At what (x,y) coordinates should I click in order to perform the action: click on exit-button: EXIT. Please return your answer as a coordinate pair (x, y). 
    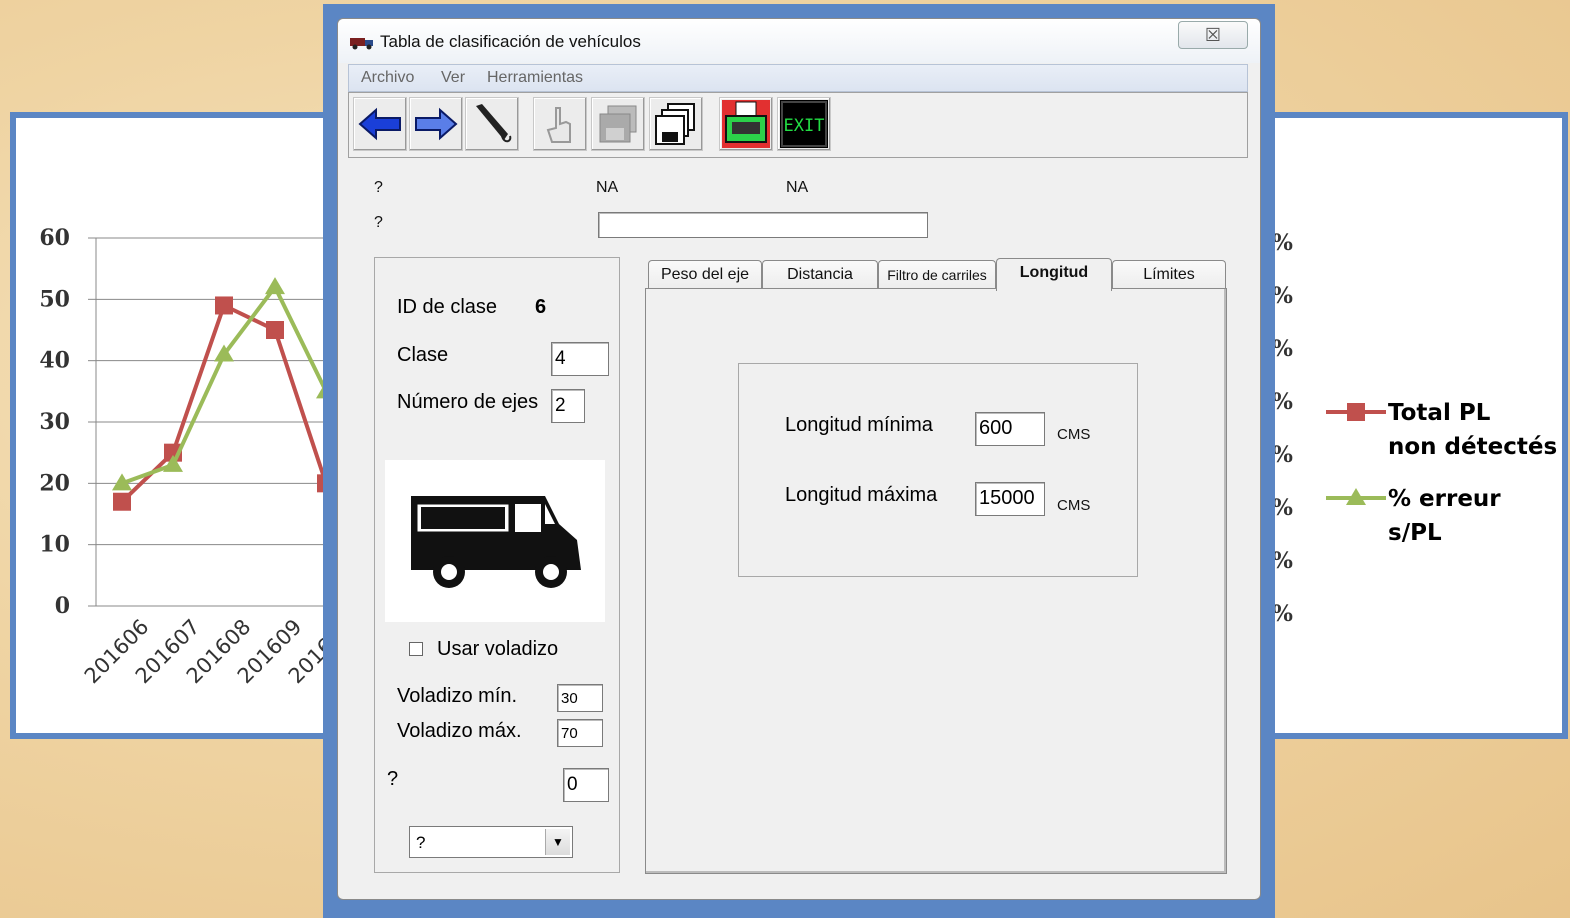
    Looking at the image, I should click on (804, 124).